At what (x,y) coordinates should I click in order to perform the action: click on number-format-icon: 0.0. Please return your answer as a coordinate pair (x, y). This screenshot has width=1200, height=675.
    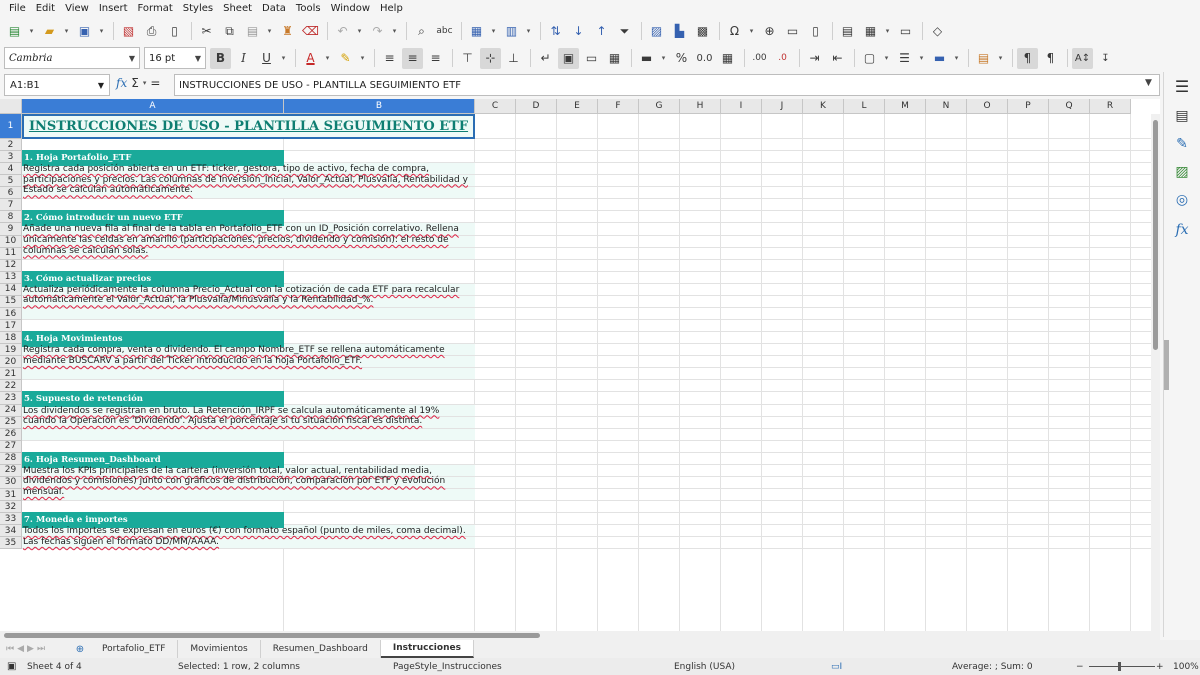
    Looking at the image, I should click on (704, 58).